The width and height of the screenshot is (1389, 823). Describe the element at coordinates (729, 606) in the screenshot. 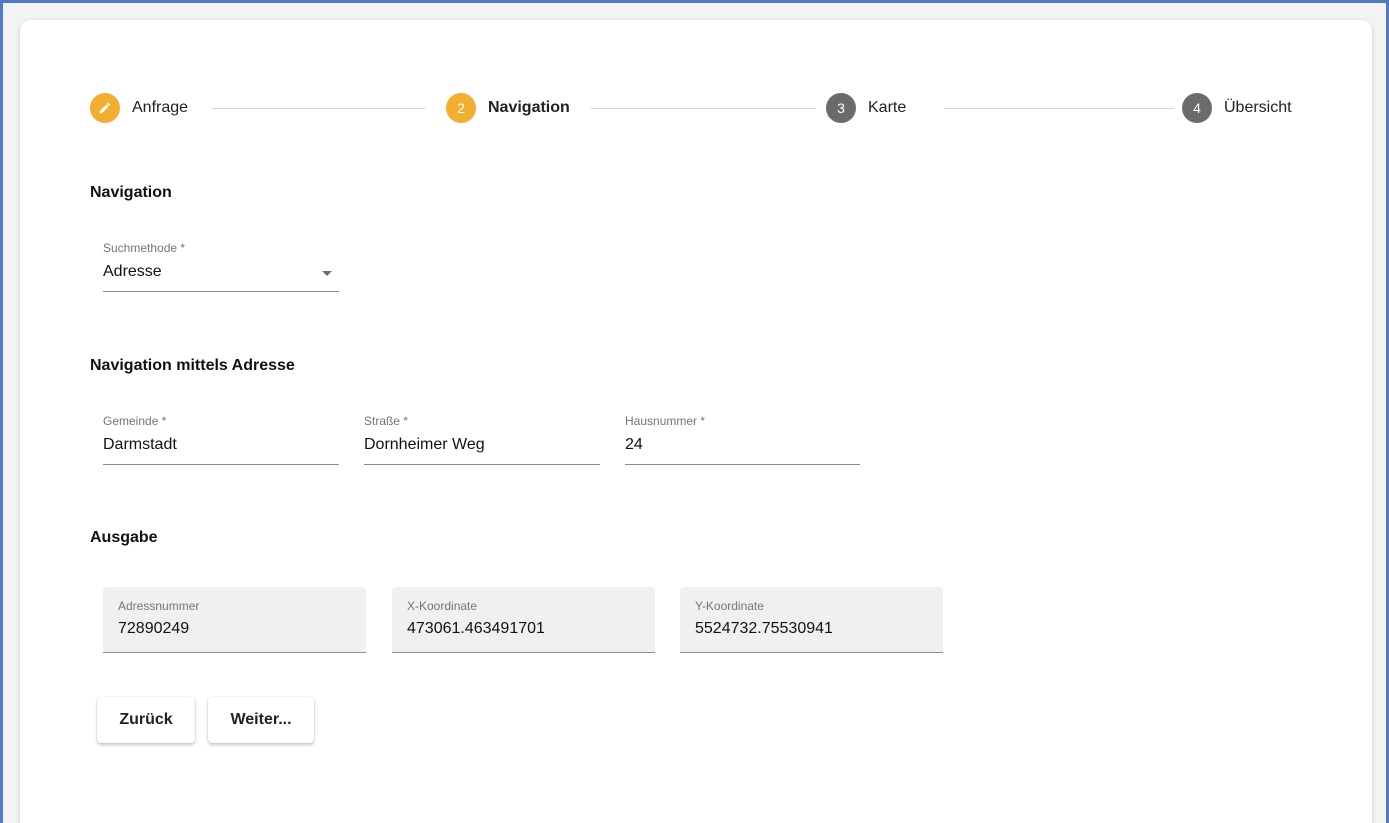

I see `field-label: Y-Koordinate` at that location.